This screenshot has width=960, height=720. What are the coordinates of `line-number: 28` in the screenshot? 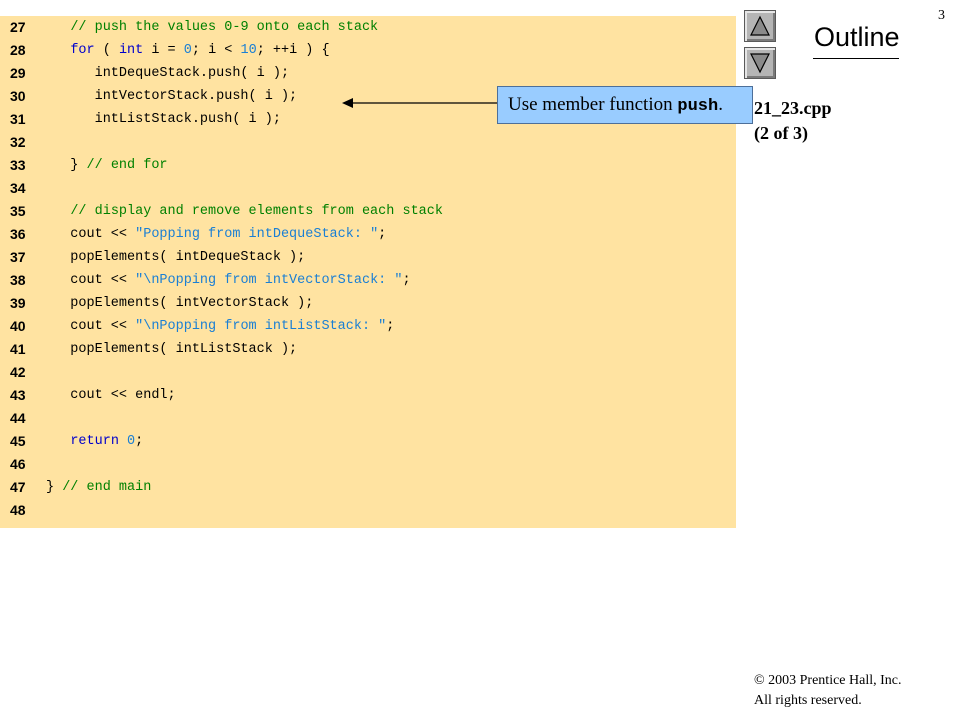 It's located at (18, 50).